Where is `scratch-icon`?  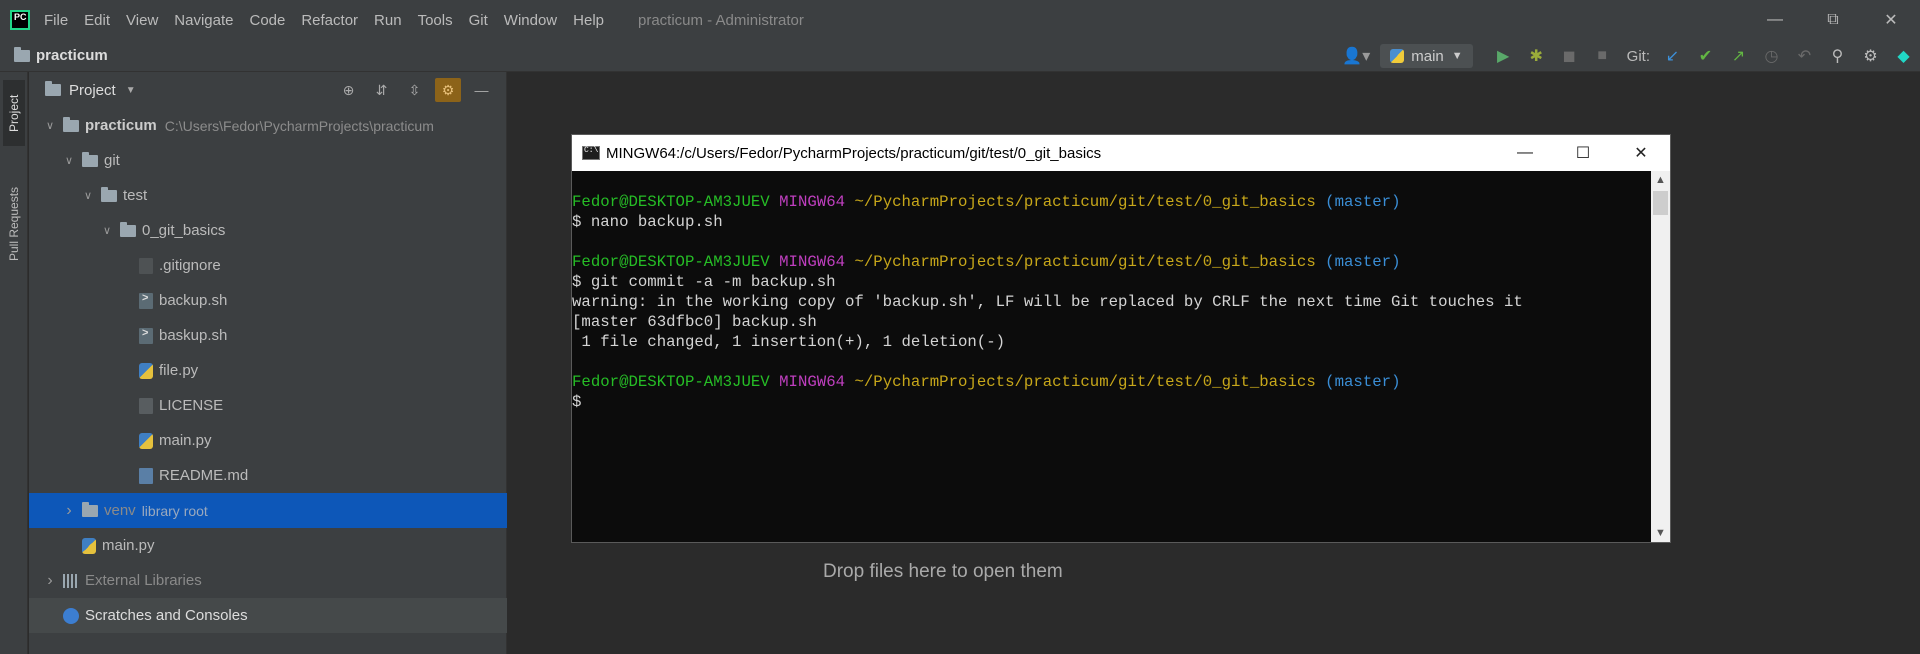
scratch-icon is located at coordinates (71, 615).